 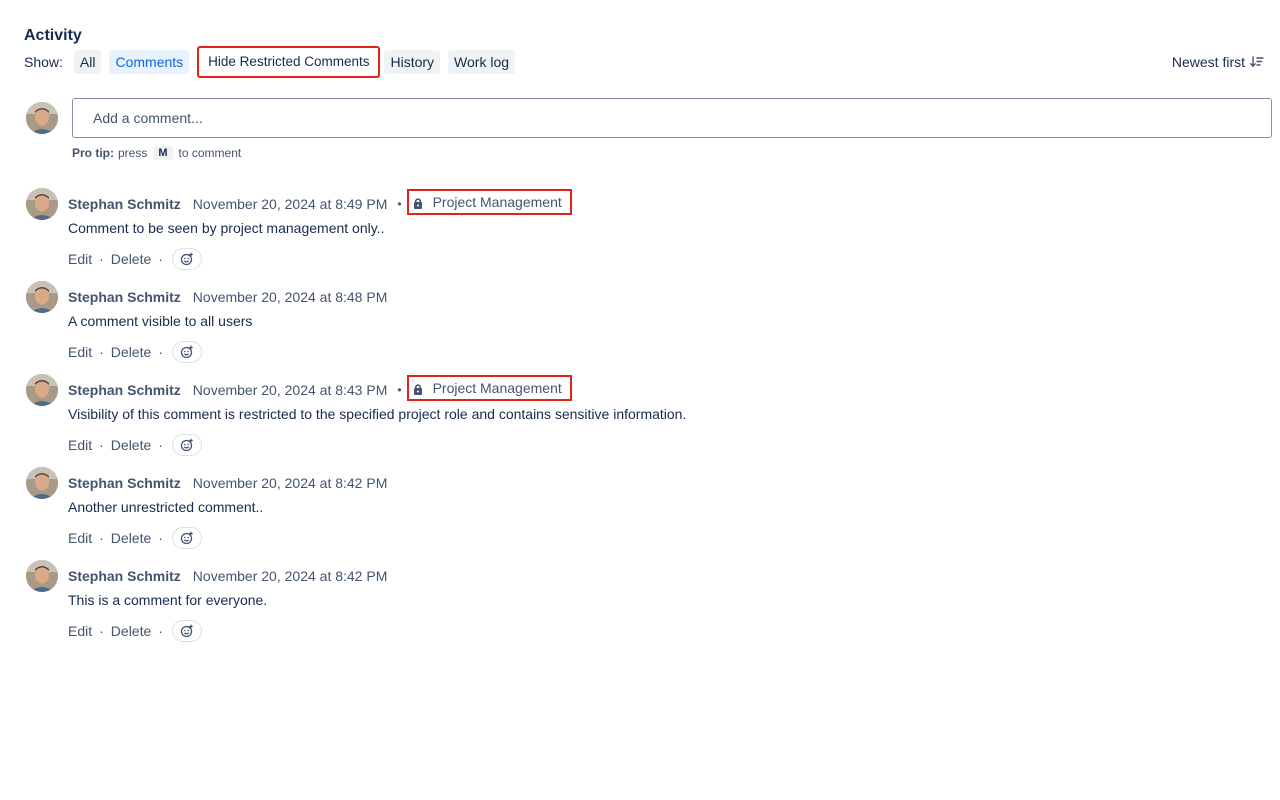 I want to click on comment-timestamp: November 20, 2024 at 8:48 PM, so click(x=290, y=297).